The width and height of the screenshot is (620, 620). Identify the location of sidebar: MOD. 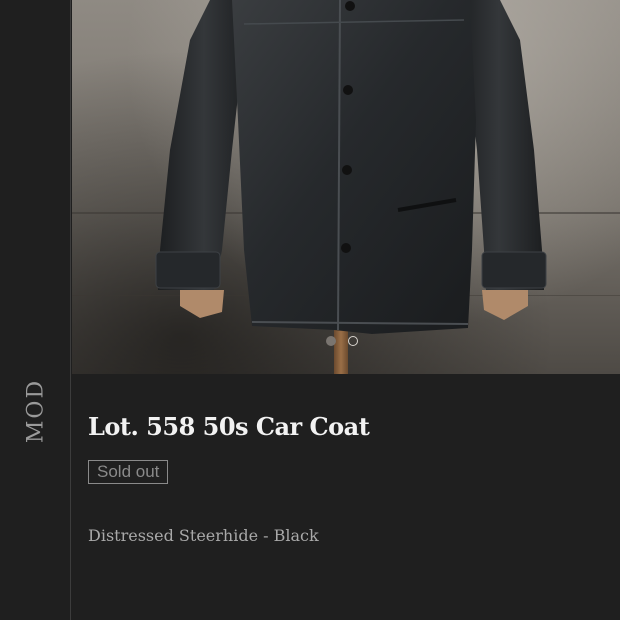
(35, 310).